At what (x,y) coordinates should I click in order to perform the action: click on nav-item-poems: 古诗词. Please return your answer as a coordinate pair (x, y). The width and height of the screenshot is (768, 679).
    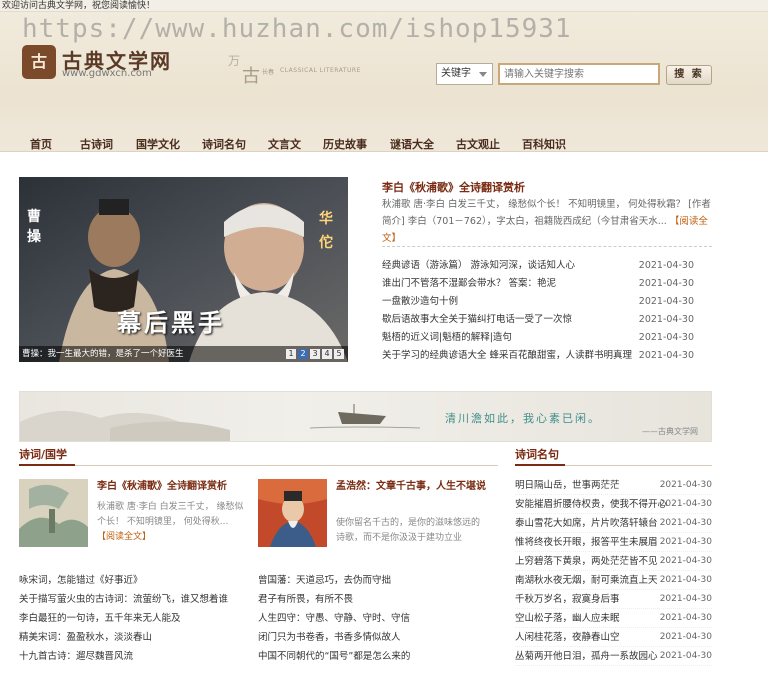
    Looking at the image, I should click on (96, 143).